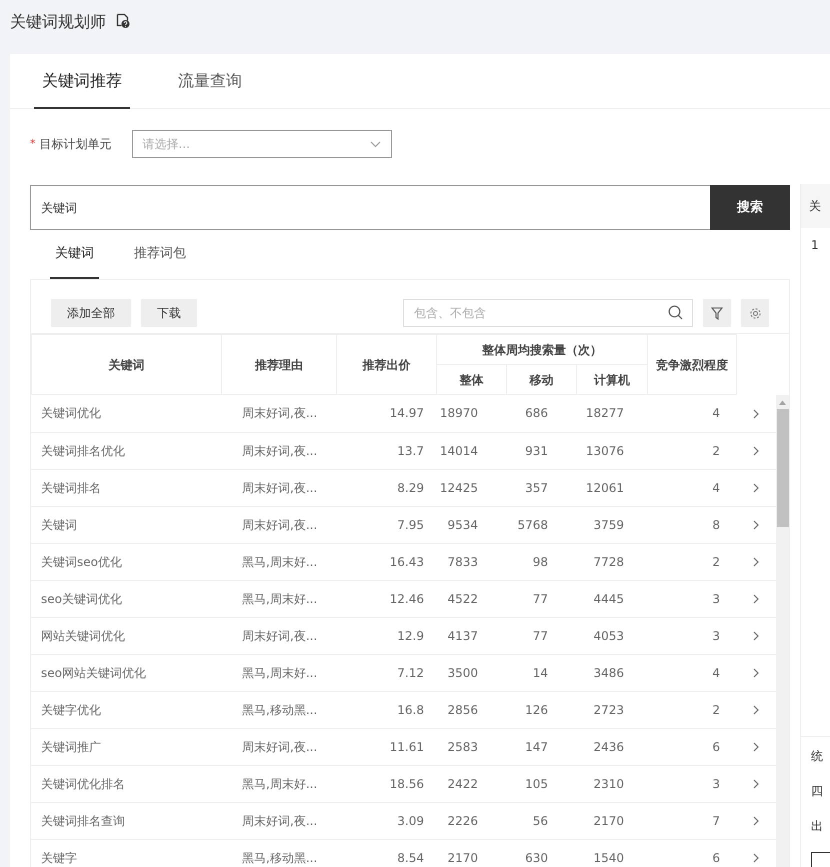 The height and width of the screenshot is (867, 830). Describe the element at coordinates (782, 631) in the screenshot. I see `scrollbar` at that location.